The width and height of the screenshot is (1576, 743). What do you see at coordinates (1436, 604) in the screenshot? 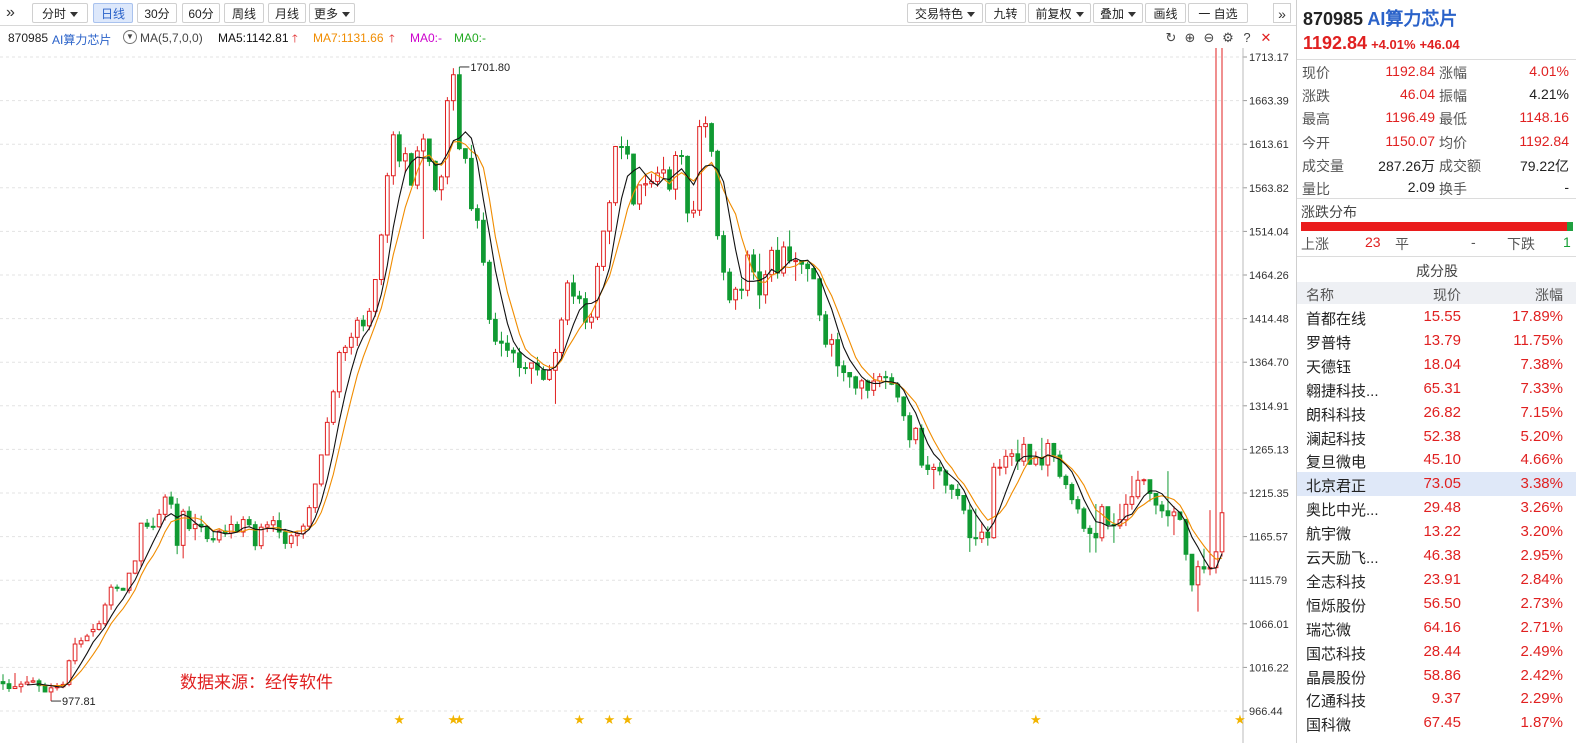
I see `component-row: 恒烁股份 56.50 2.73%` at bounding box center [1436, 604].